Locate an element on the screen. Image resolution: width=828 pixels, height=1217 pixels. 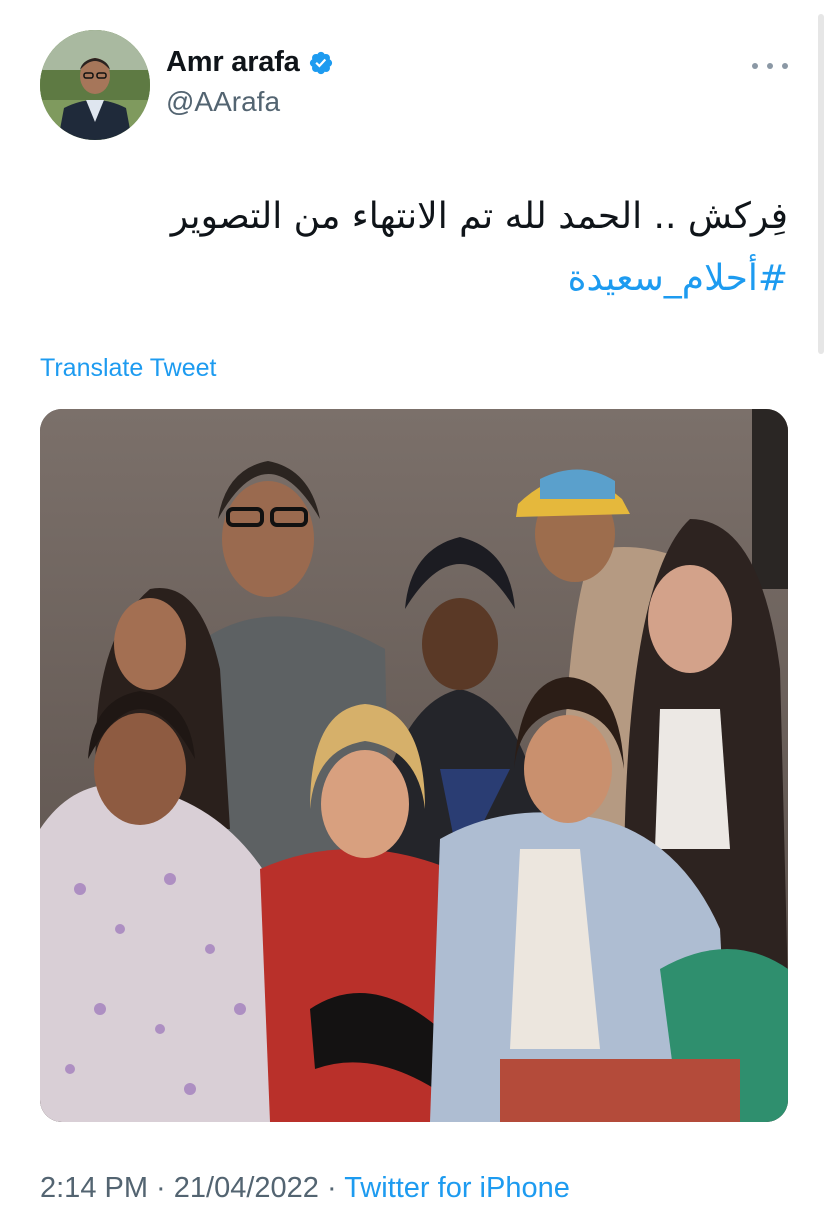
tweet-time: 2:14 PM is located at coordinates (94, 1188).